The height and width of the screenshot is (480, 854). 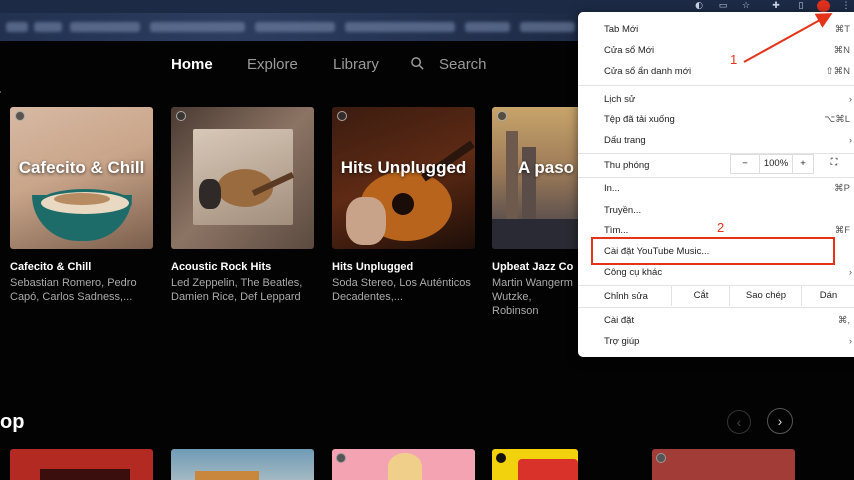 What do you see at coordinates (746, 6) in the screenshot?
I see `bookmark-star-icon: ☆` at bounding box center [746, 6].